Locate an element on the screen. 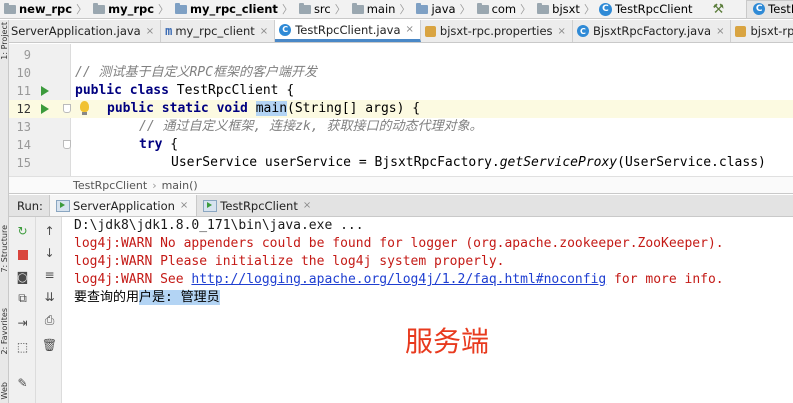 This screenshot has height=403, width=793. line-number: 14 is located at coordinates (23, 145).